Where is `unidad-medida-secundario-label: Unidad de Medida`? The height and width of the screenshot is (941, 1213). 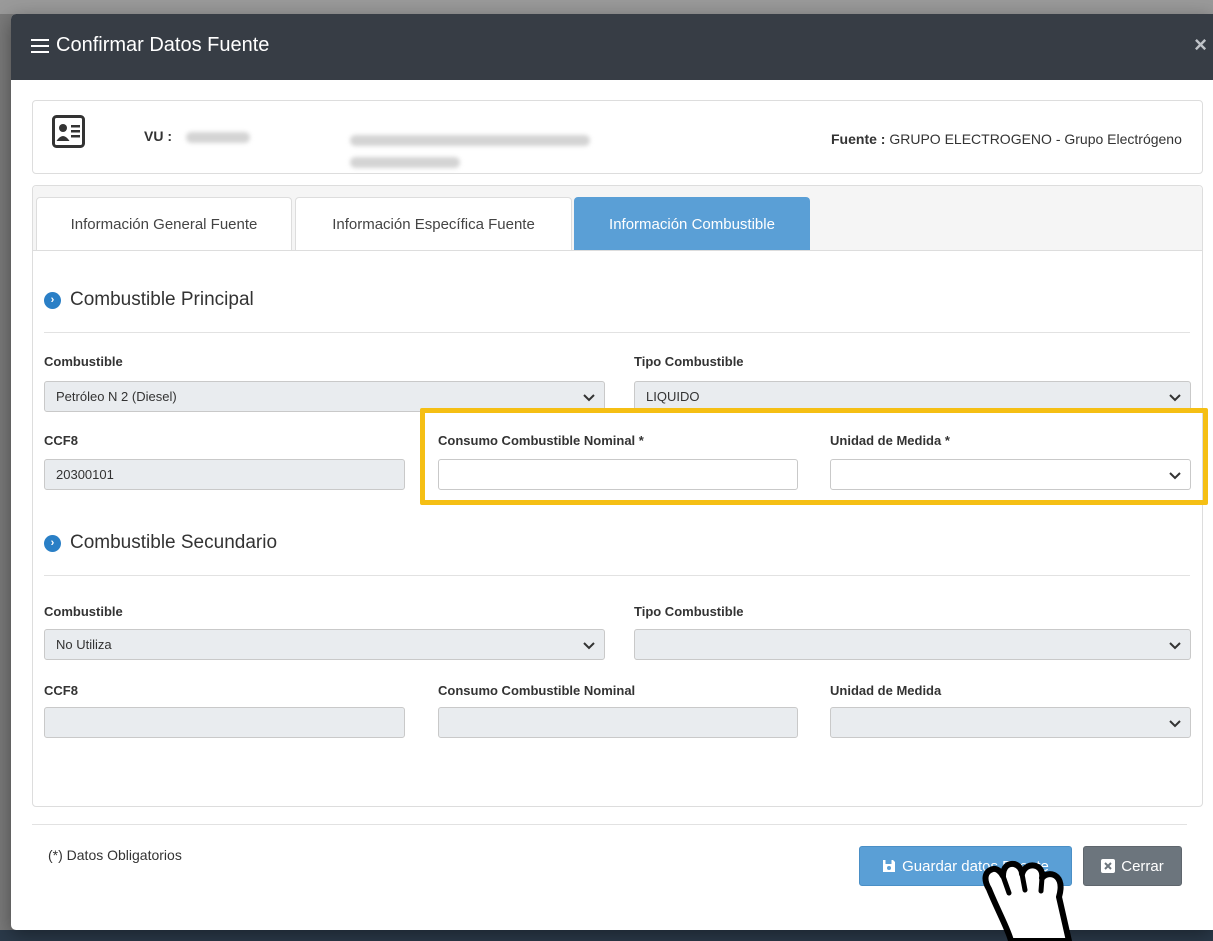
unidad-medida-secundario-label: Unidad de Medida is located at coordinates (886, 690).